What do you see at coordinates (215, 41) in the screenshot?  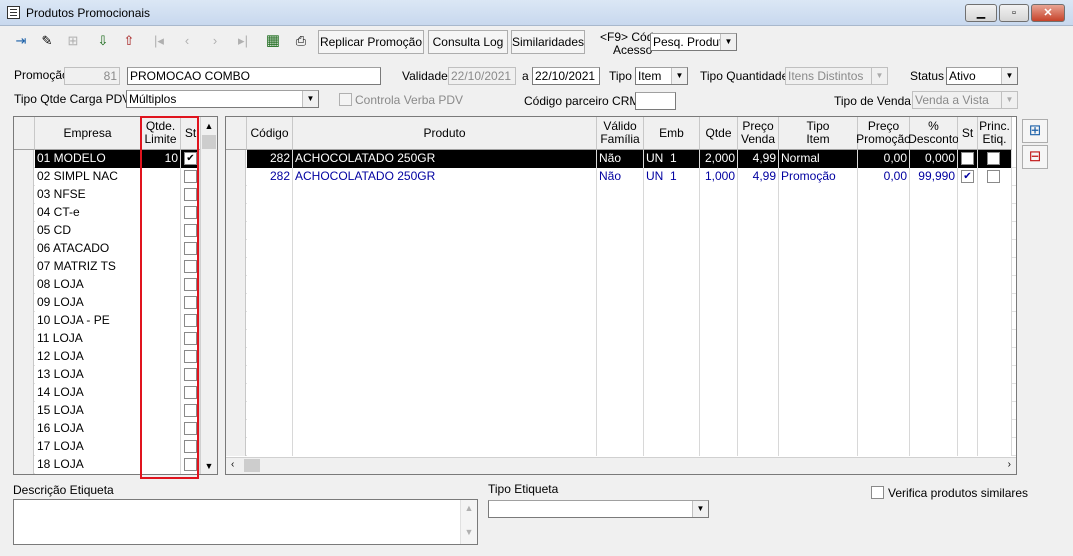 I see `next-record-icon: ›` at bounding box center [215, 41].